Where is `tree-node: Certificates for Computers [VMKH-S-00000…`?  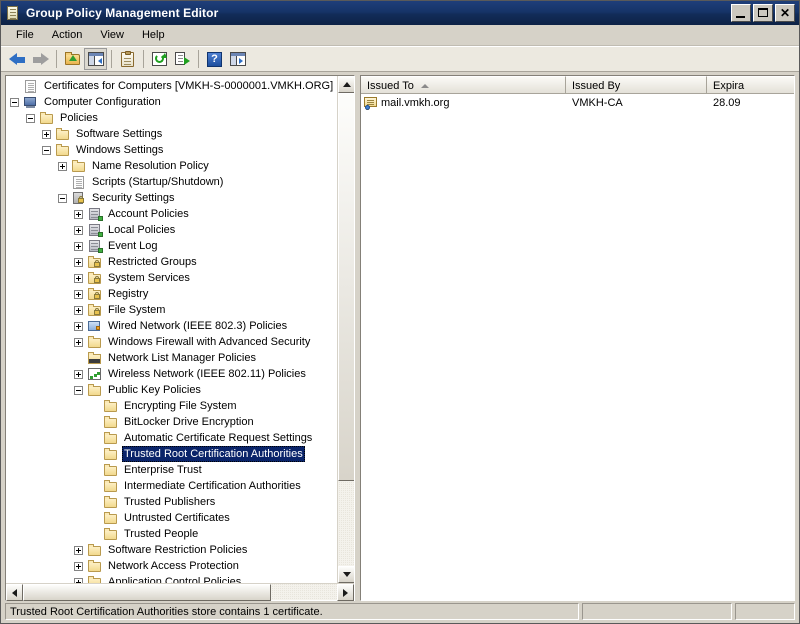 tree-node: Certificates for Computers [VMKH-S-00000… is located at coordinates (171, 86).